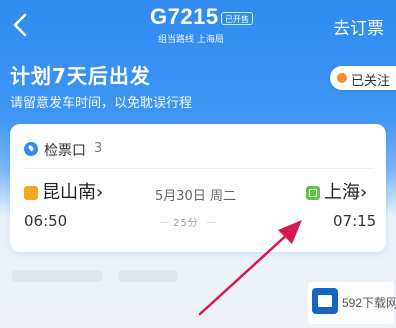  I want to click on ticket-gate-number: 3, so click(98, 148).